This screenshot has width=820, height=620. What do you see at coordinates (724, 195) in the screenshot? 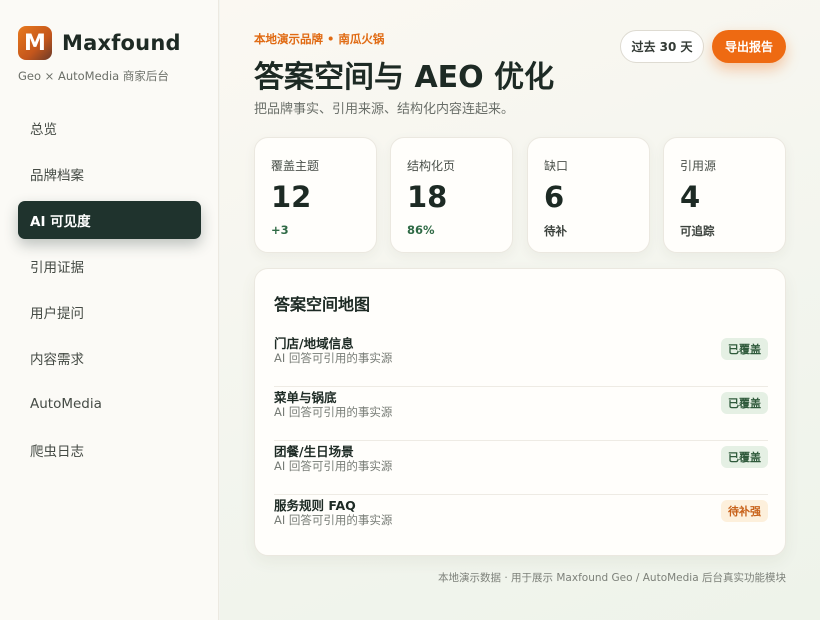
I see `stat-card-citation-sources: 引用源 4 可追踪` at bounding box center [724, 195].